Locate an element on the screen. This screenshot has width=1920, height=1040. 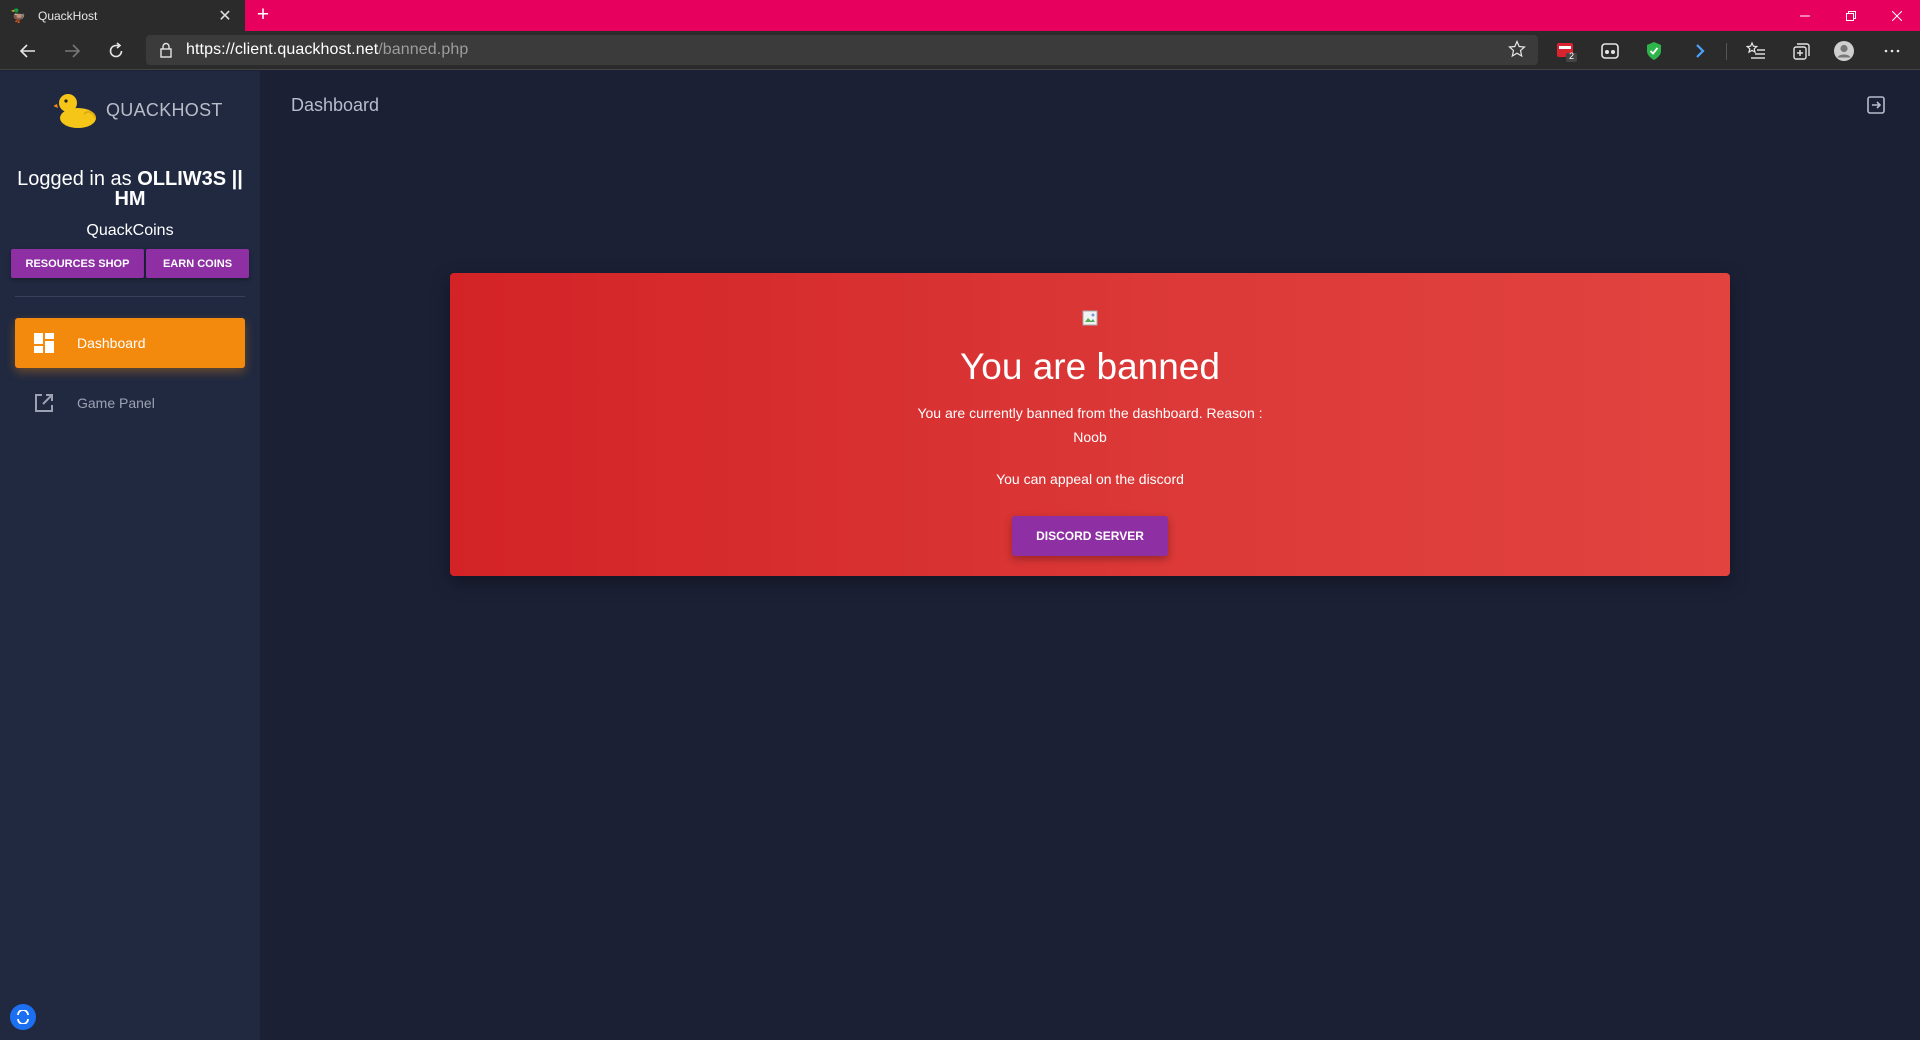
profile-avatar-icon is located at coordinates (1844, 51).